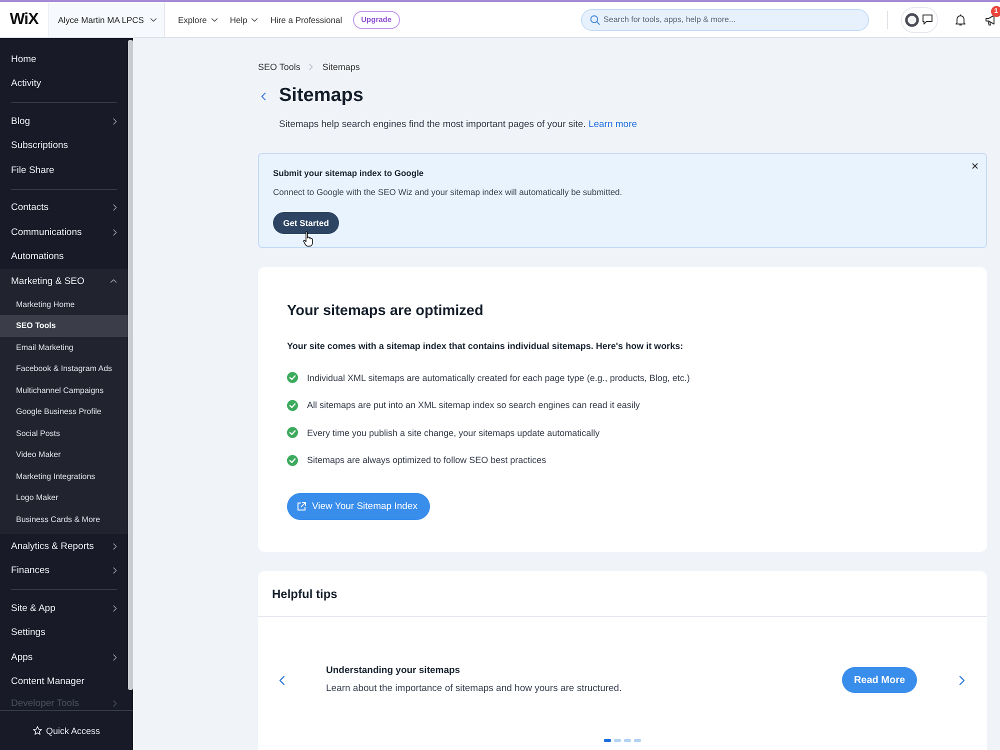 This screenshot has width=1000, height=750. What do you see at coordinates (305, 593) in the screenshot?
I see `card-title: Helpful tips` at bounding box center [305, 593].